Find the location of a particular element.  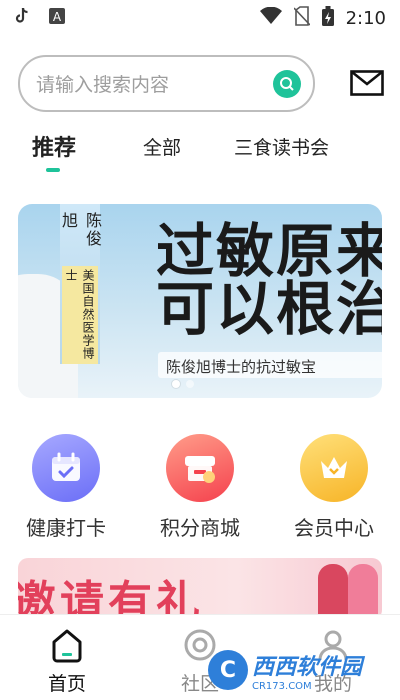

calendar-check-icon is located at coordinates (66, 468).